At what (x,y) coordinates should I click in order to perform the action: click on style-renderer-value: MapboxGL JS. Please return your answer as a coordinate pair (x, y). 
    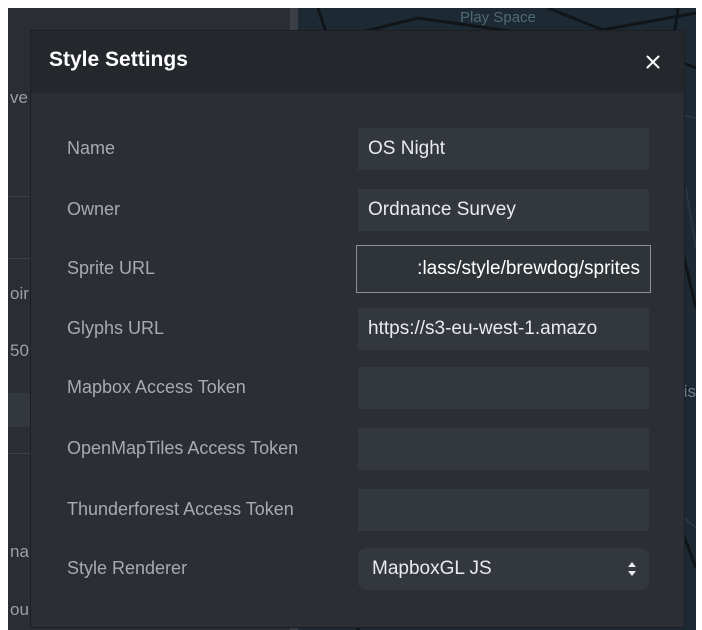
    Looking at the image, I should click on (432, 568).